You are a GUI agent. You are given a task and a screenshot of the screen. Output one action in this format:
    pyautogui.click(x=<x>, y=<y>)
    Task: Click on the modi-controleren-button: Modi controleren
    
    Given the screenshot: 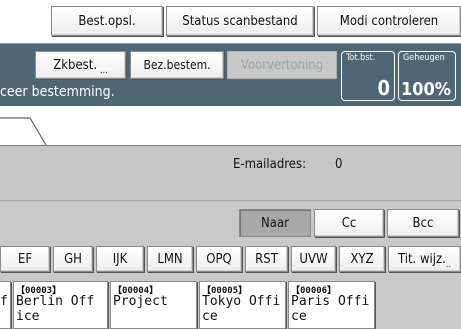 What is the action you would take?
    pyautogui.click(x=389, y=21)
    